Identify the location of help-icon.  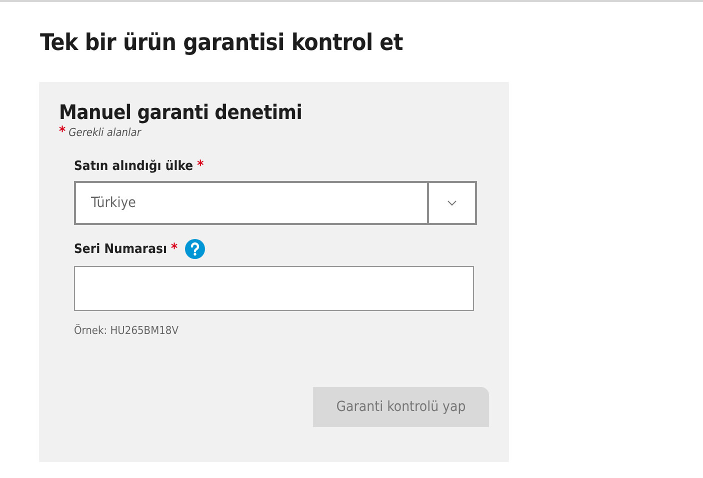
(194, 249).